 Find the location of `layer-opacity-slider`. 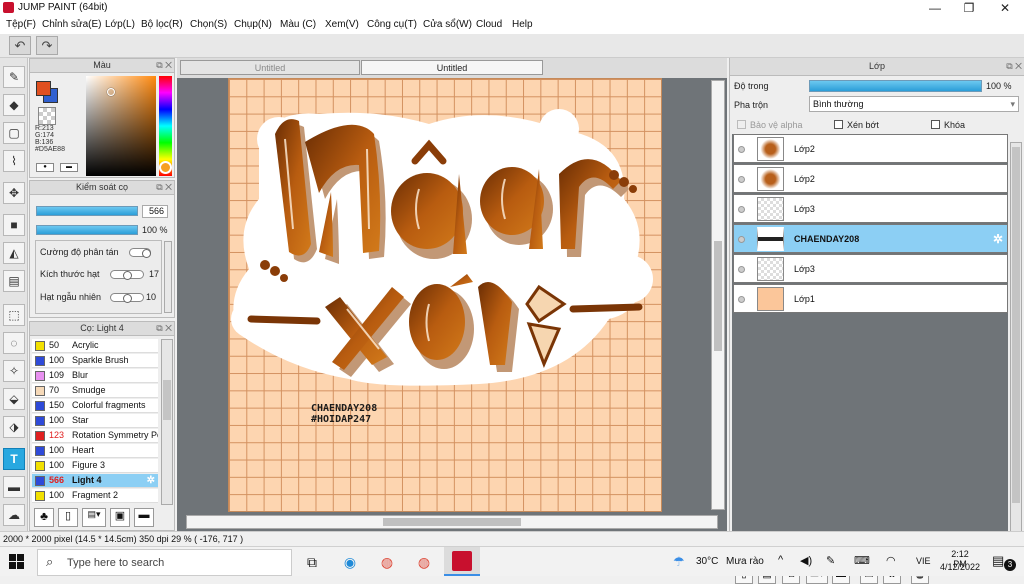

layer-opacity-slider is located at coordinates (895, 86).